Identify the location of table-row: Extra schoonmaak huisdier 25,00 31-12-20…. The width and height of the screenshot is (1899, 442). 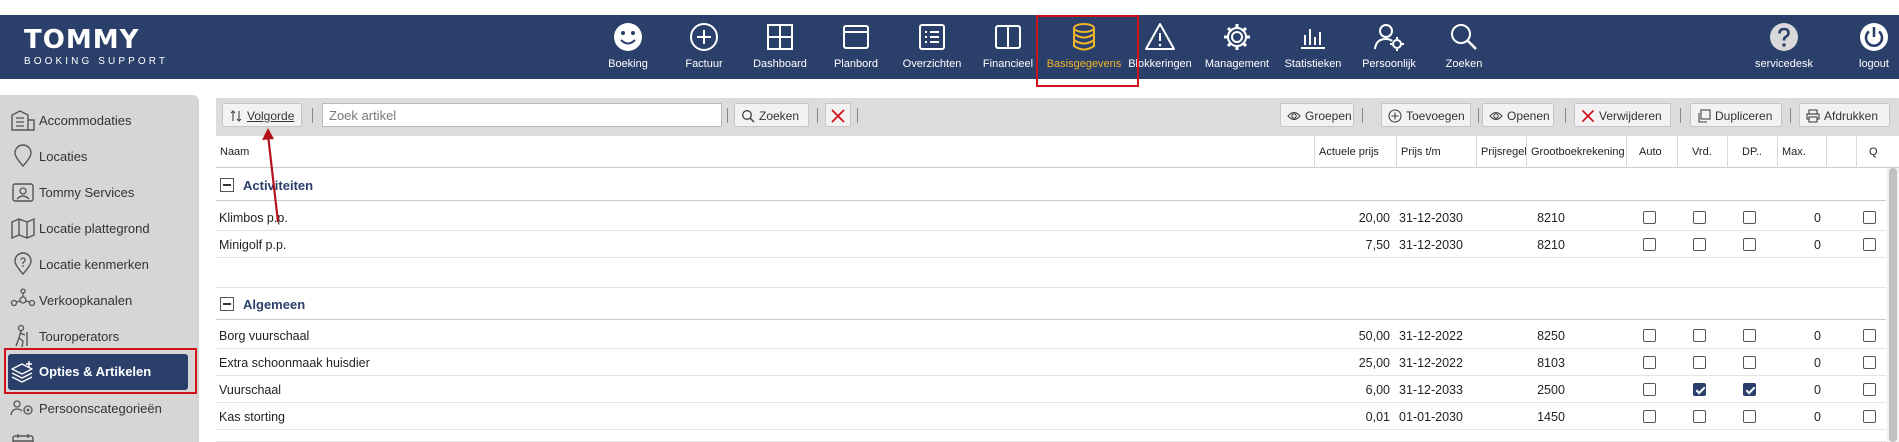
(1051, 362).